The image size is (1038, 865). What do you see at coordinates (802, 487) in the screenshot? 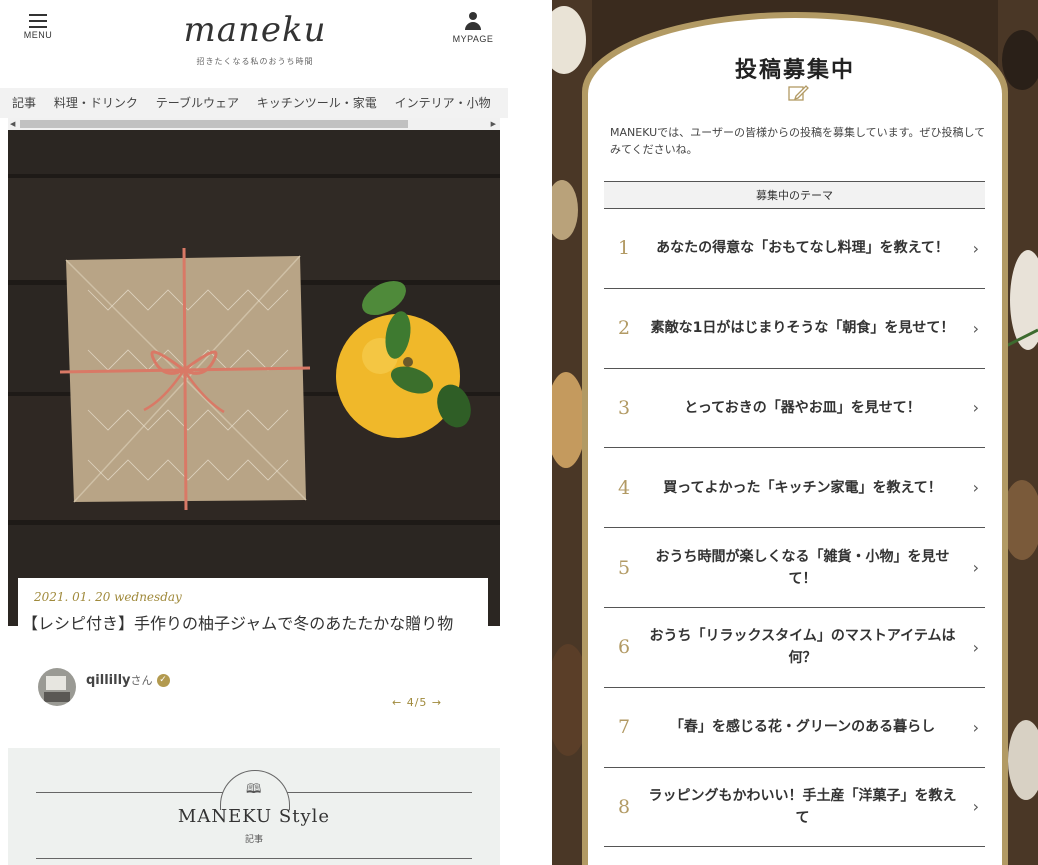
I see `theme-text: 買ってよかった「キッチン家電」を教えて！` at bounding box center [802, 487].